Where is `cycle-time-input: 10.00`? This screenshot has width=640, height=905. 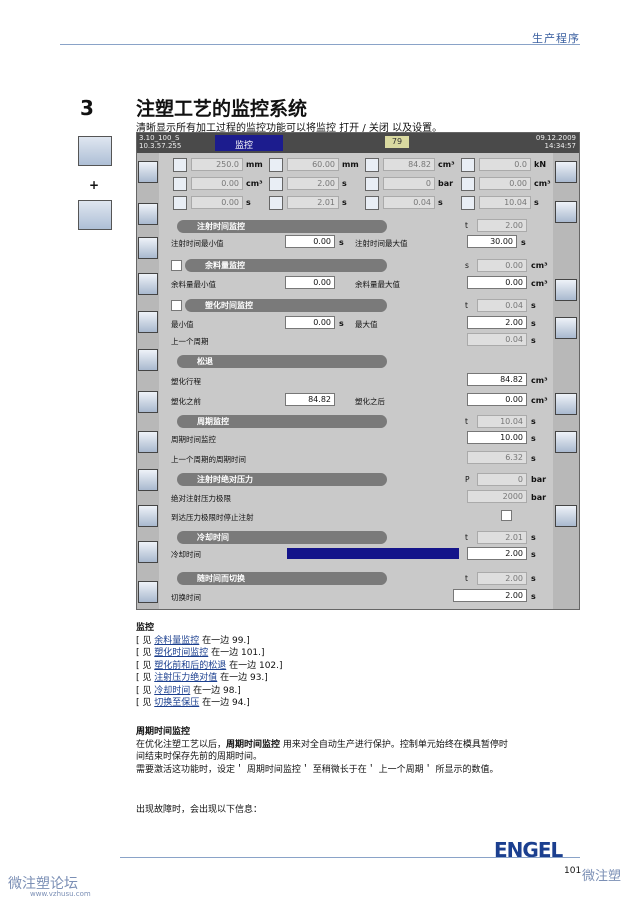
cycle-time-input: 10.00 is located at coordinates (497, 437).